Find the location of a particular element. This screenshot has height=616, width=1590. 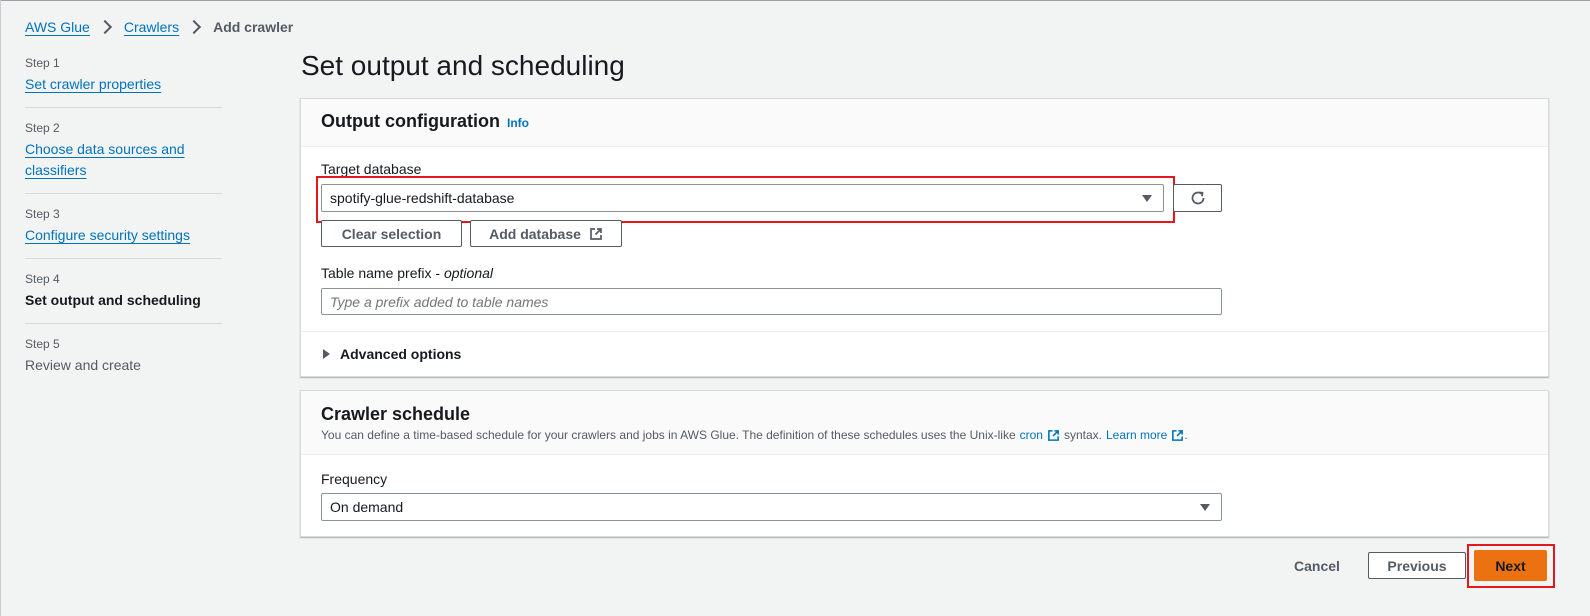

panel-header: Output configuration Info is located at coordinates (924, 123).